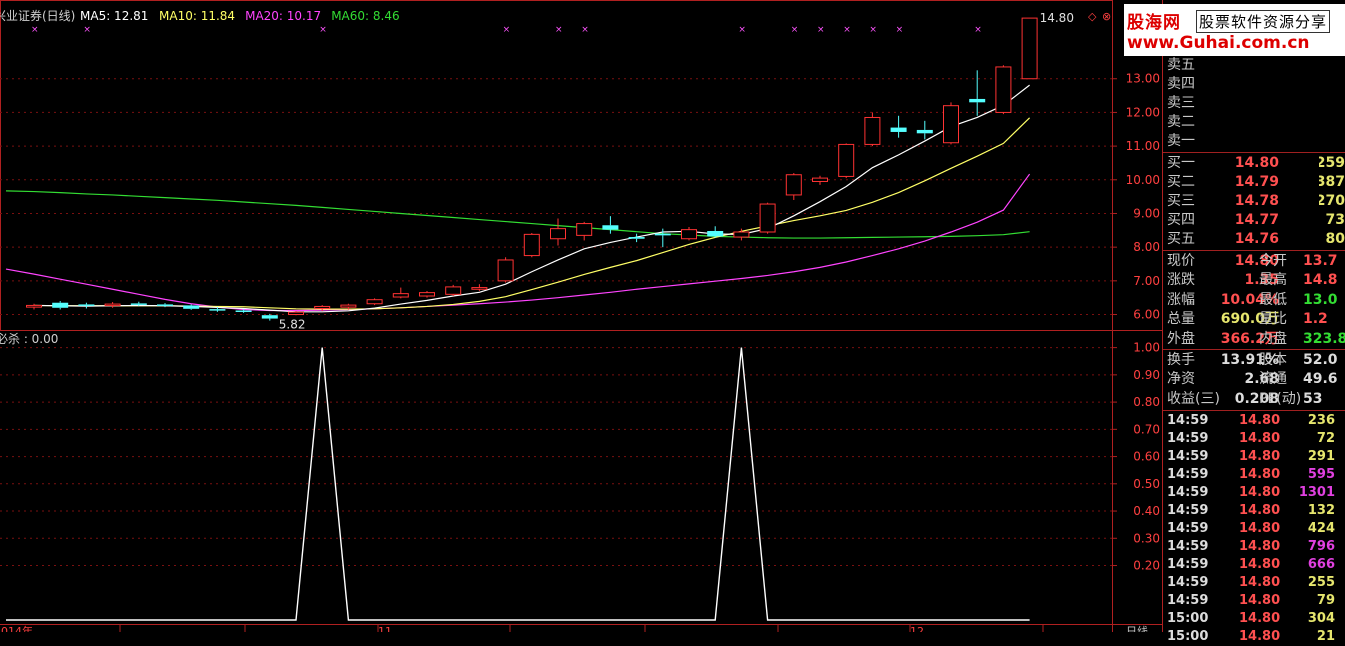  I want to click on tick-volume: 424, so click(1321, 529).